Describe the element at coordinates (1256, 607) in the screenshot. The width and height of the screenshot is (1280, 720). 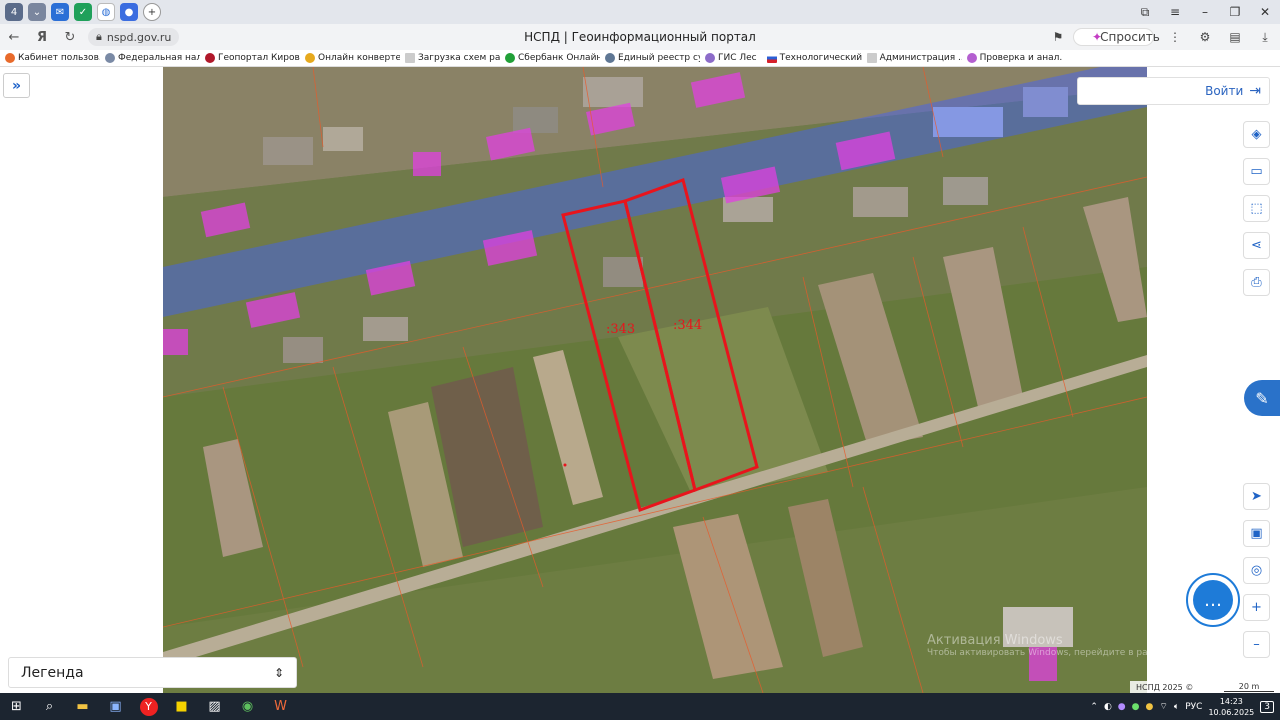
I see `zoom-in-button: +` at that location.